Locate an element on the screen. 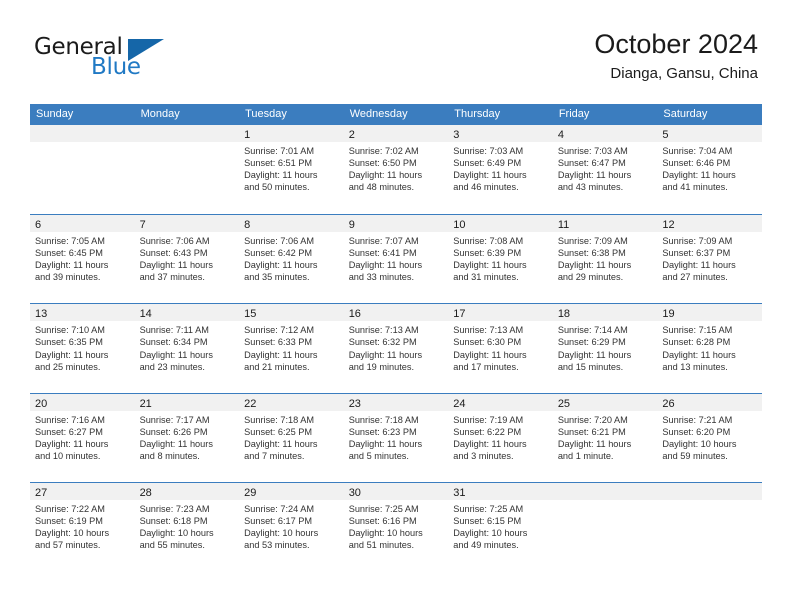  general-blue-logo: General Blue is located at coordinates (139, 62).